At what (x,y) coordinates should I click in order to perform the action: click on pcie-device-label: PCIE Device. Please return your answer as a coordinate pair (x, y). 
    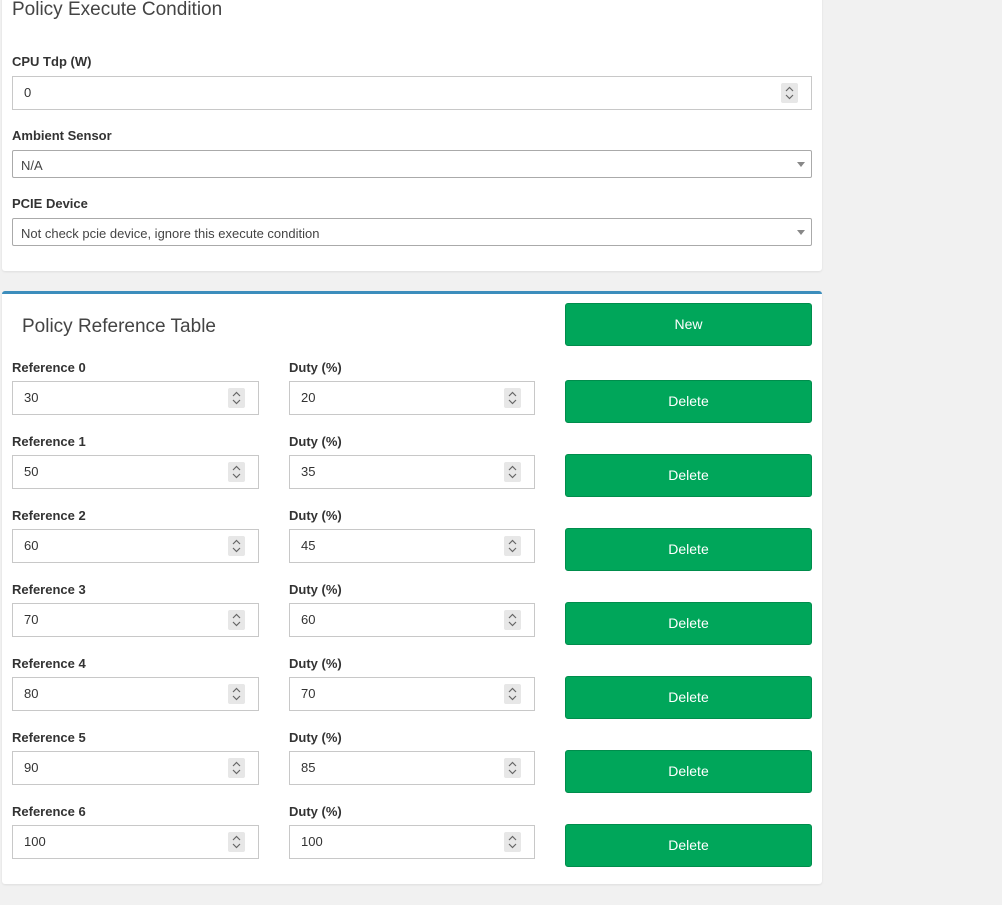
    Looking at the image, I should click on (50, 203).